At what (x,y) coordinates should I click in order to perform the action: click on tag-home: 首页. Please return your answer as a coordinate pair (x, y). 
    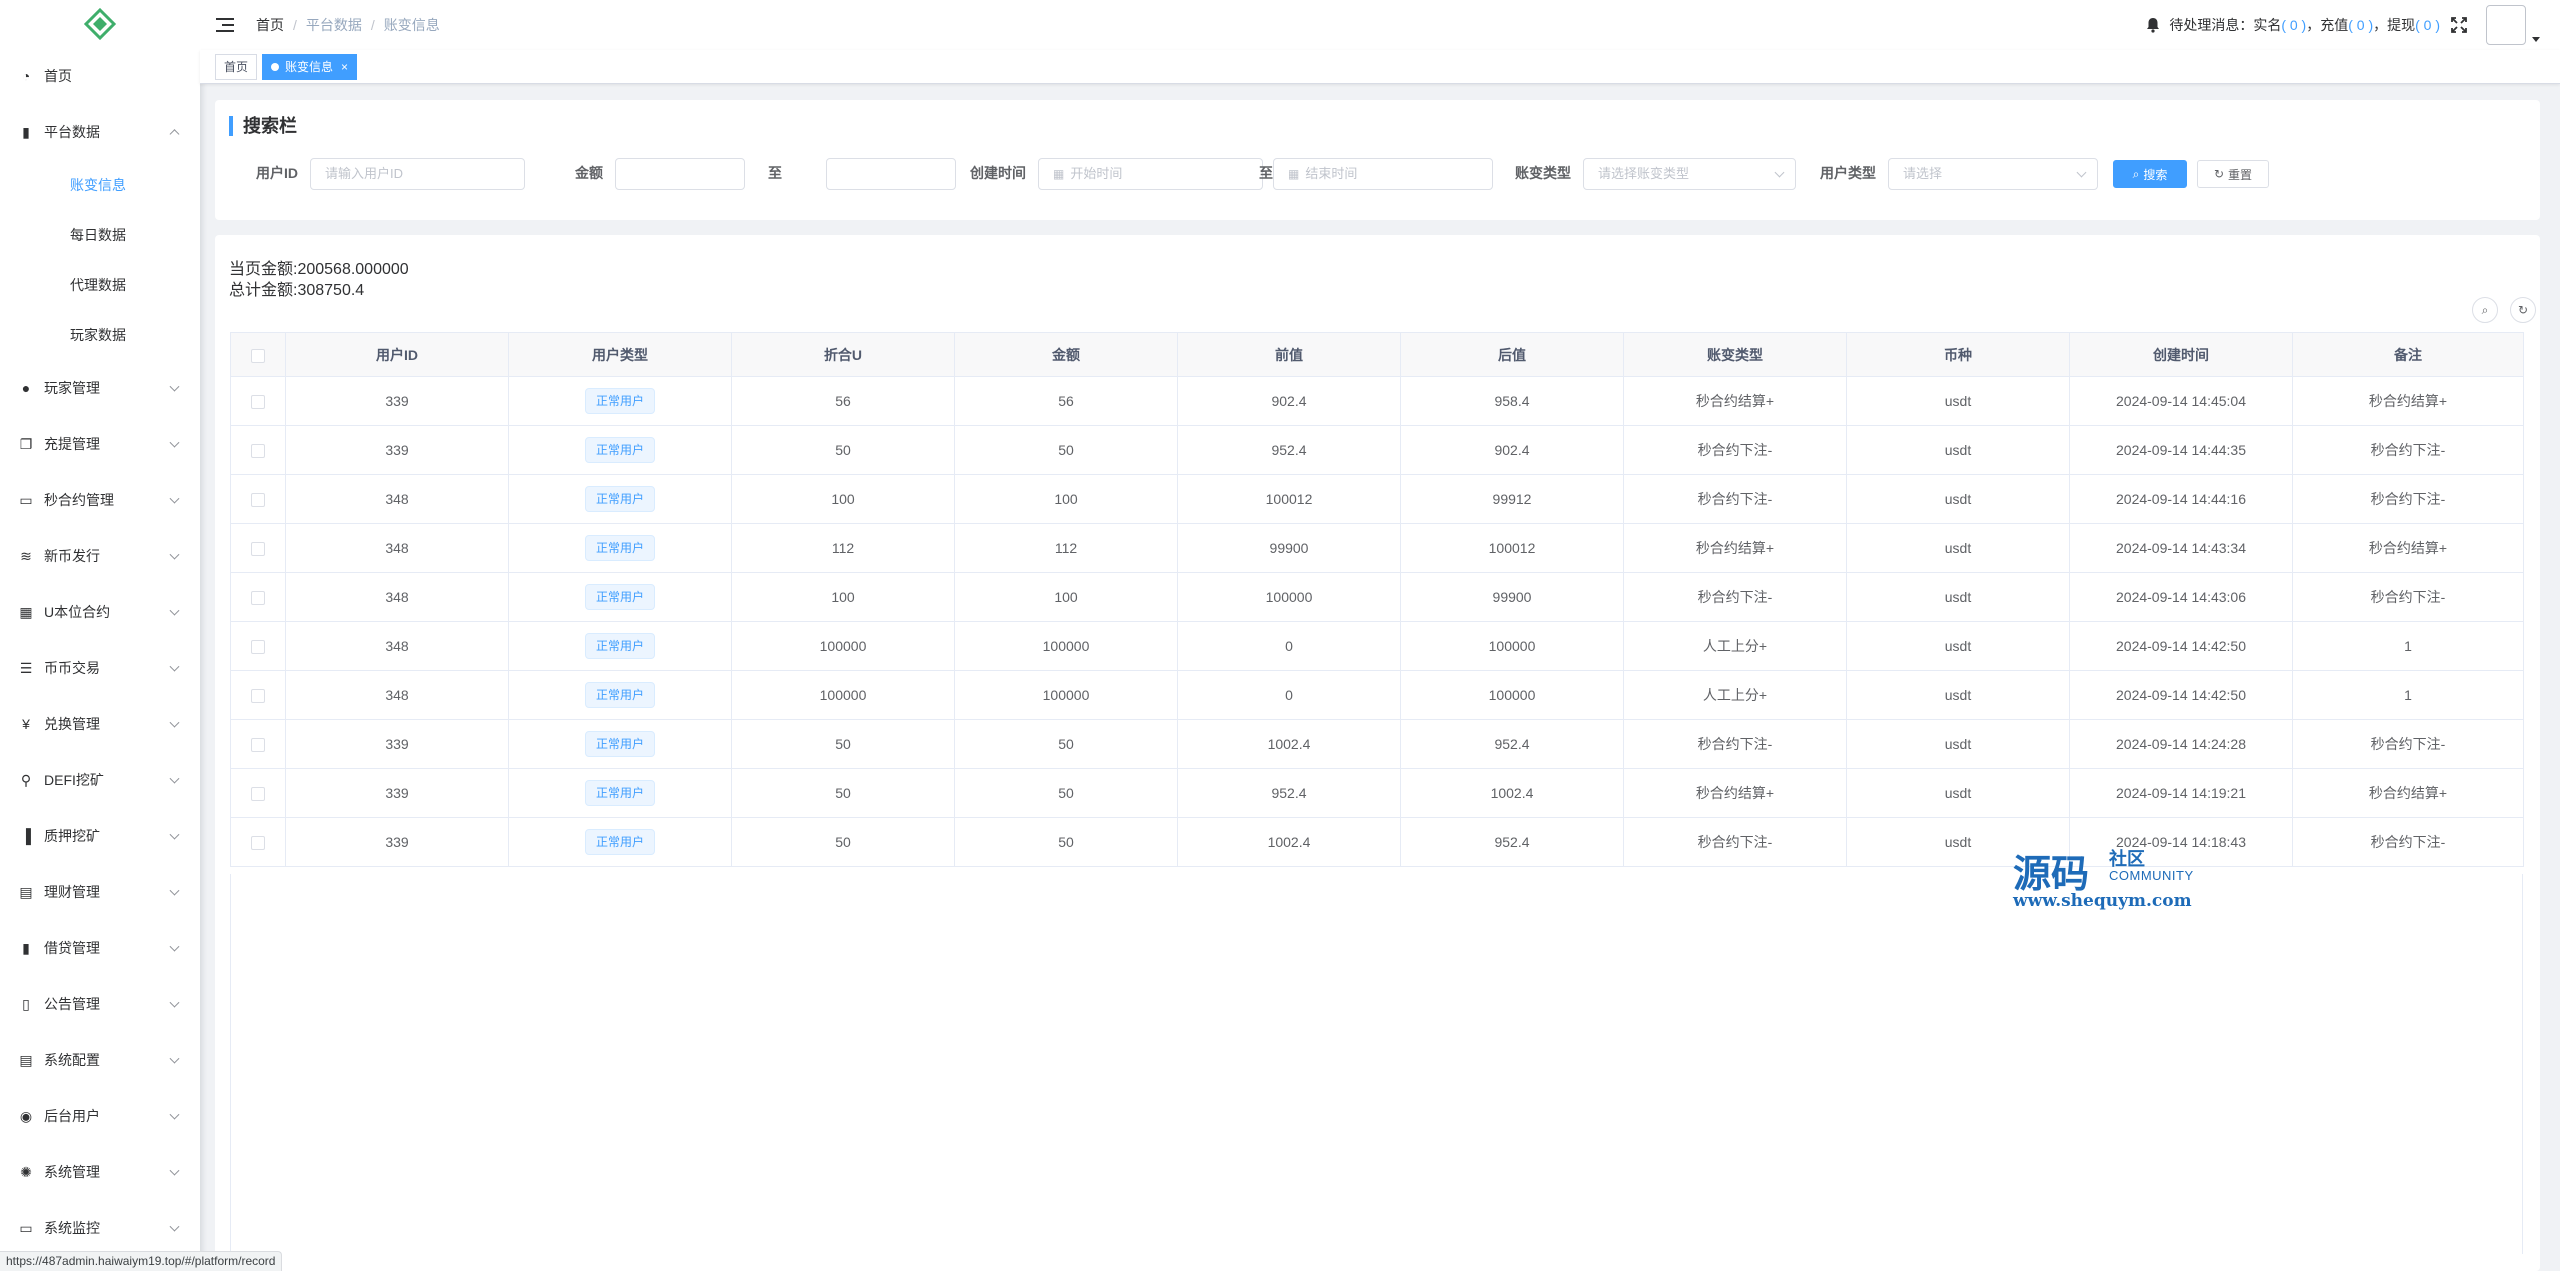
    Looking at the image, I should click on (236, 66).